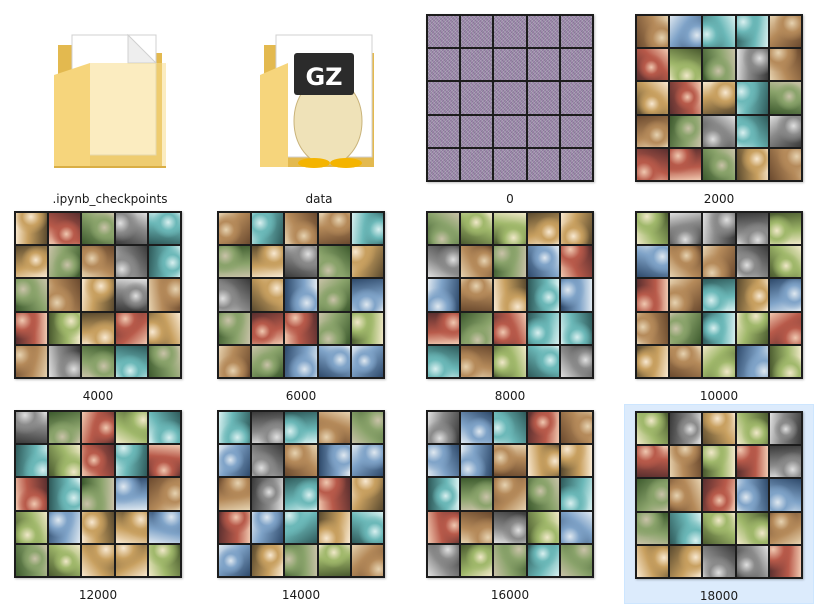 This screenshot has width=823, height=607. What do you see at coordinates (719, 305) in the screenshot?
I see `image-item-10000: 10000` at bounding box center [719, 305].